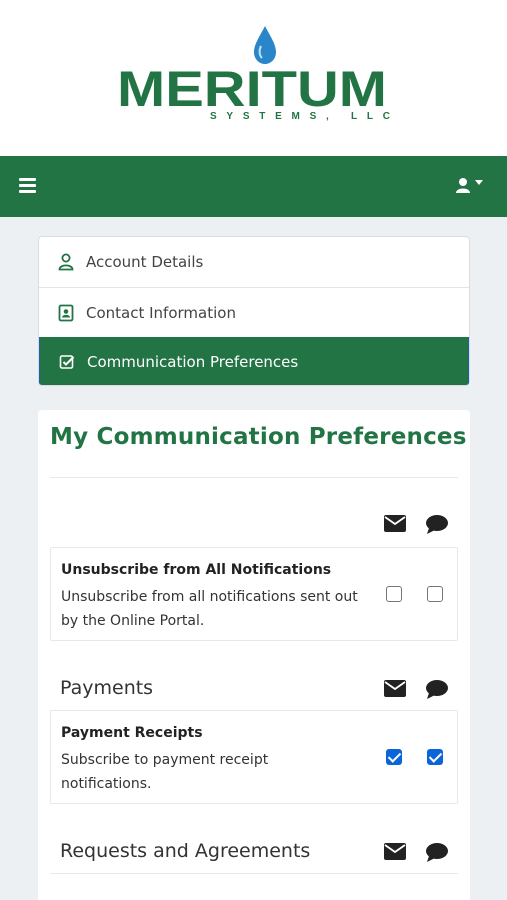 Image resolution: width=507 pixels, height=900 pixels. Describe the element at coordinates (394, 757) in the screenshot. I see `payment-receipts-email-checkbox` at that location.